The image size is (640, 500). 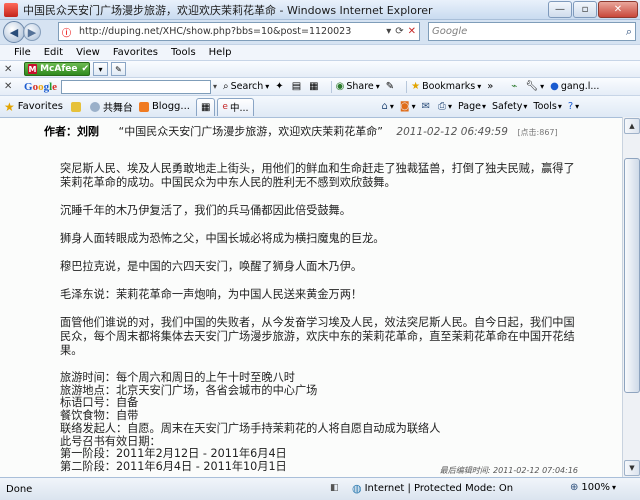 I want to click on zoom-control: ⊕ 100% ▾, so click(x=593, y=487).